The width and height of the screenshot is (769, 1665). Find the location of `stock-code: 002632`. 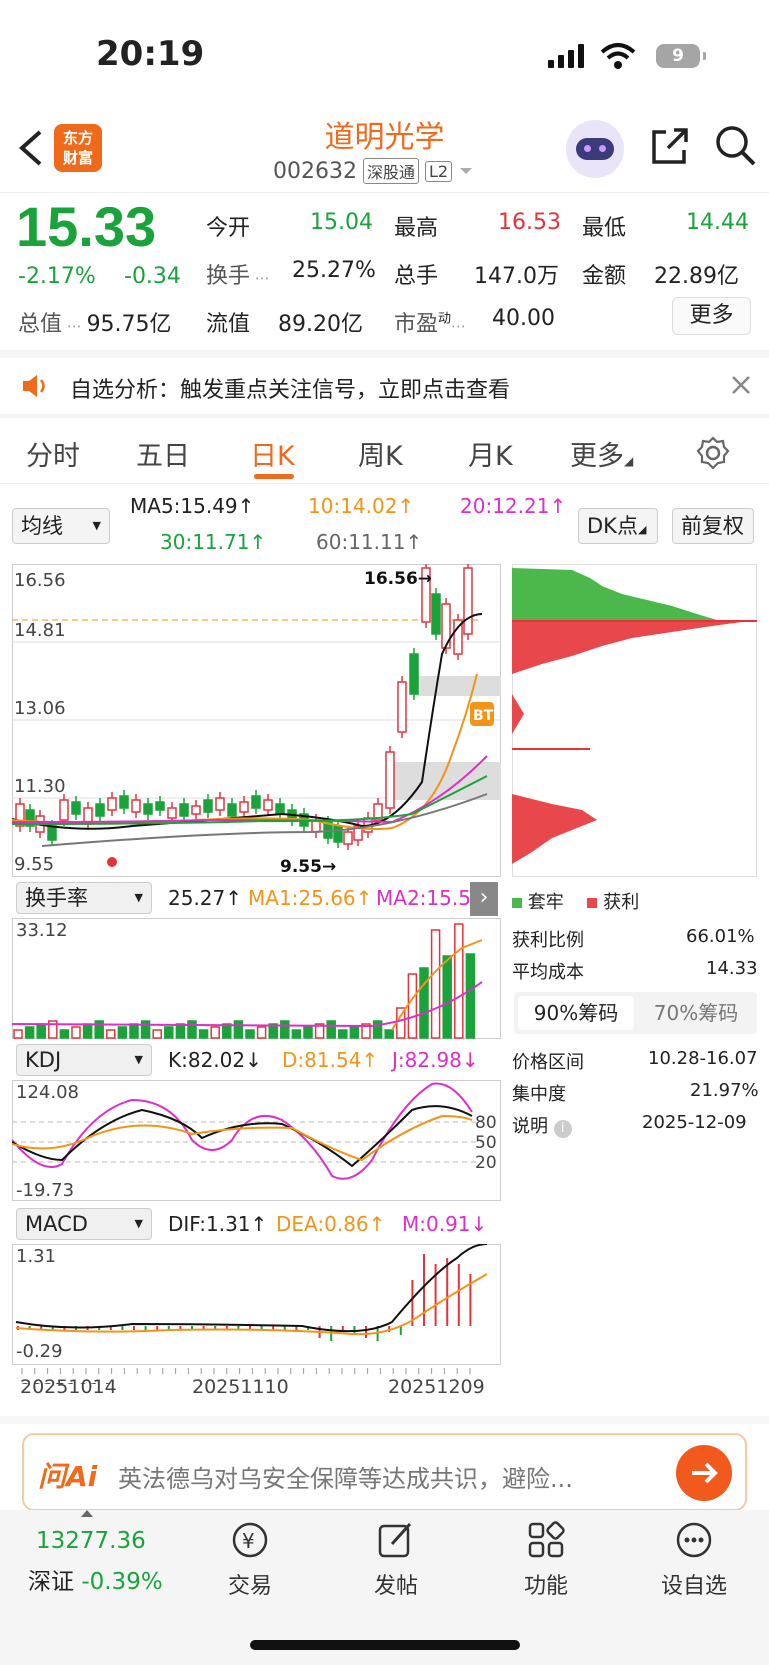

stock-code: 002632 is located at coordinates (315, 171).